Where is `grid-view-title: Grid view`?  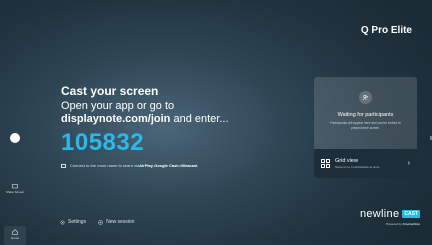 grid-view-title: Grid view is located at coordinates (346, 161).